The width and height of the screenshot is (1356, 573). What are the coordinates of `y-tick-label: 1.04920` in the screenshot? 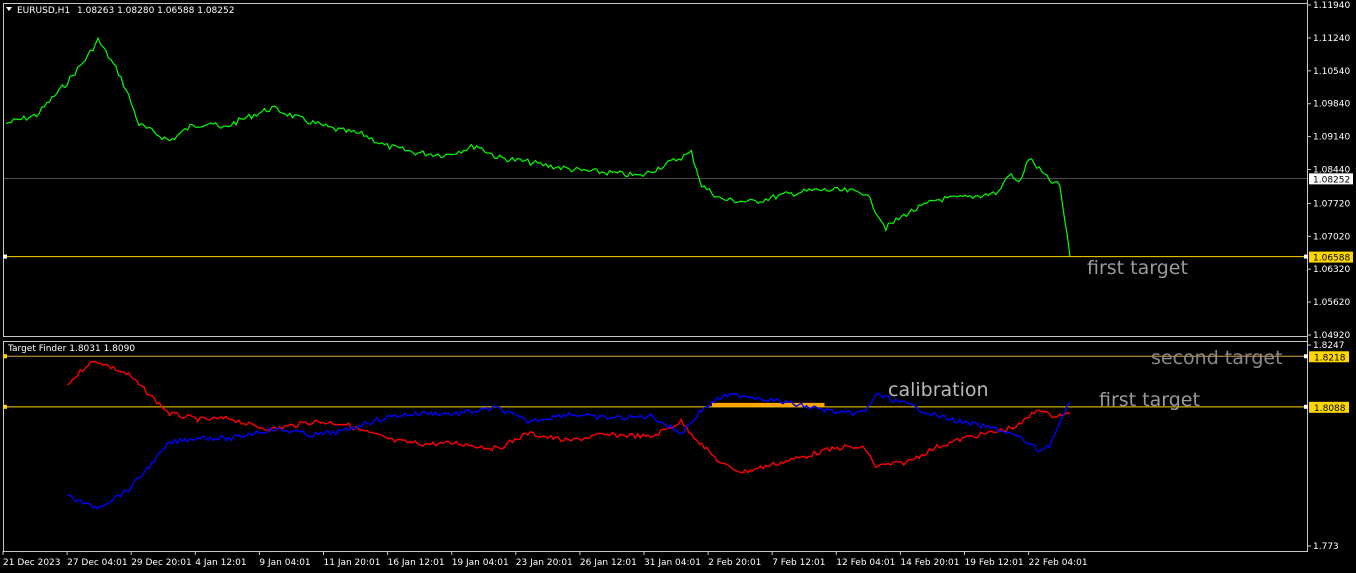 It's located at (1331, 336).